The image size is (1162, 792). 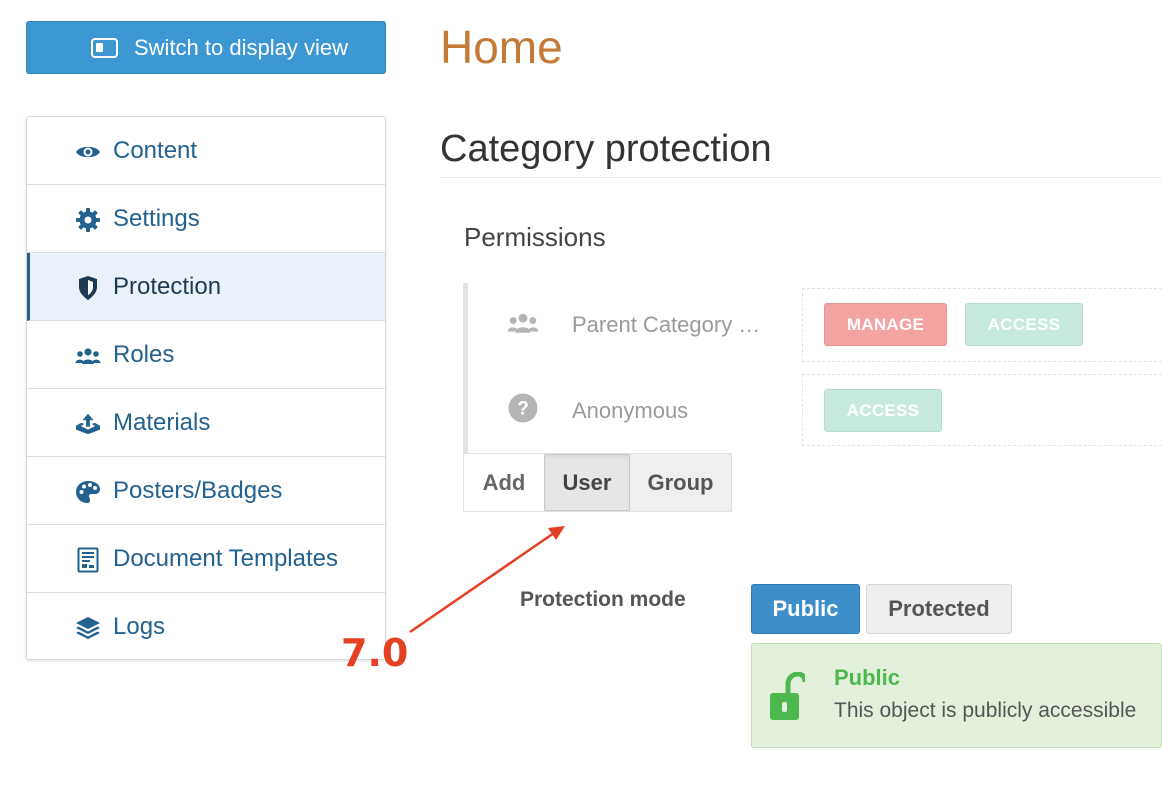 I want to click on sidebar-item-materials: Materials, so click(x=206, y=423).